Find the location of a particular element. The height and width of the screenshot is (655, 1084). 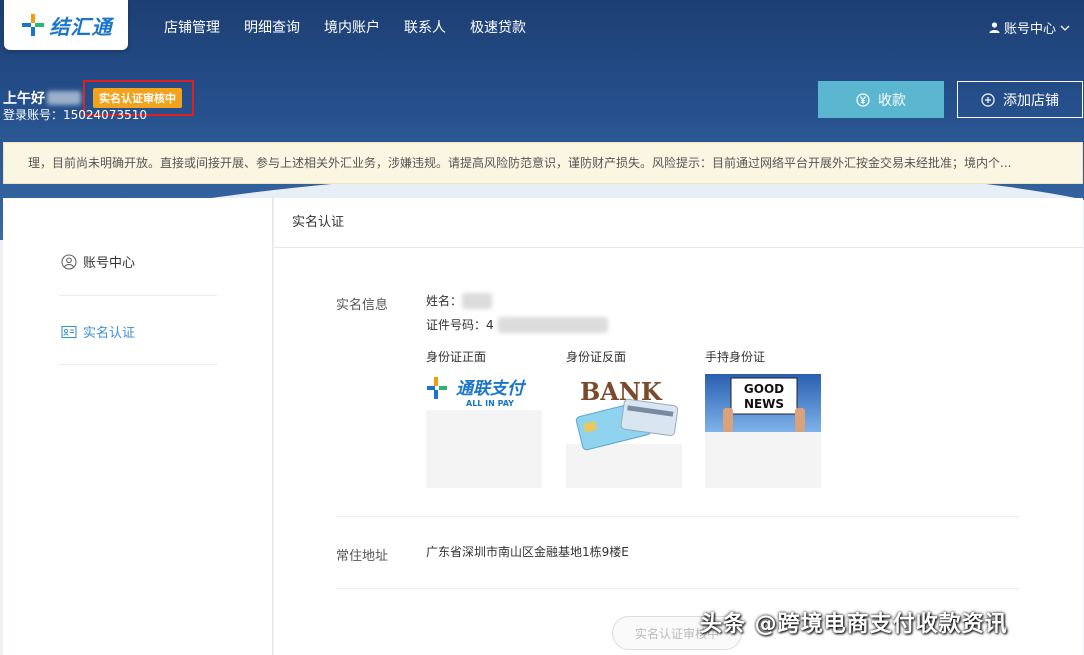

good-news-sign-image: GOOD NEWS is located at coordinates (763, 403).